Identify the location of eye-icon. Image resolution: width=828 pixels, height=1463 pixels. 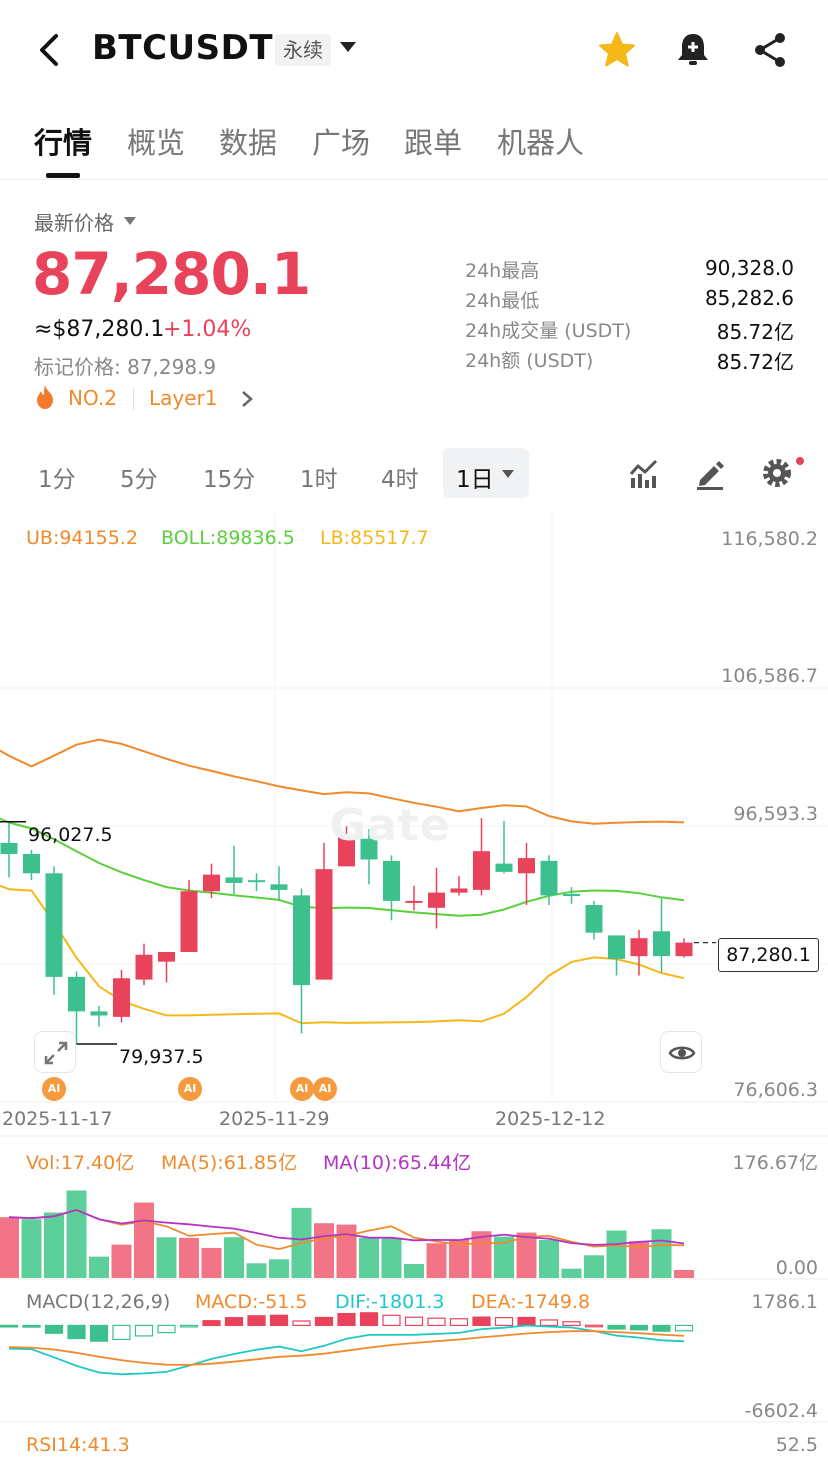
(682, 1053).